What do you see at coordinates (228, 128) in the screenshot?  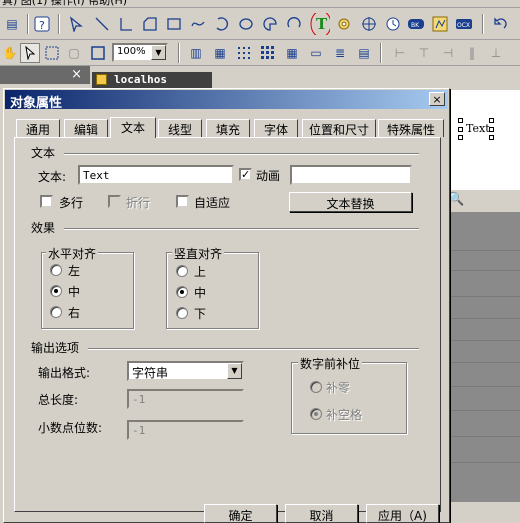 I see `tab-fill: 填充` at bounding box center [228, 128].